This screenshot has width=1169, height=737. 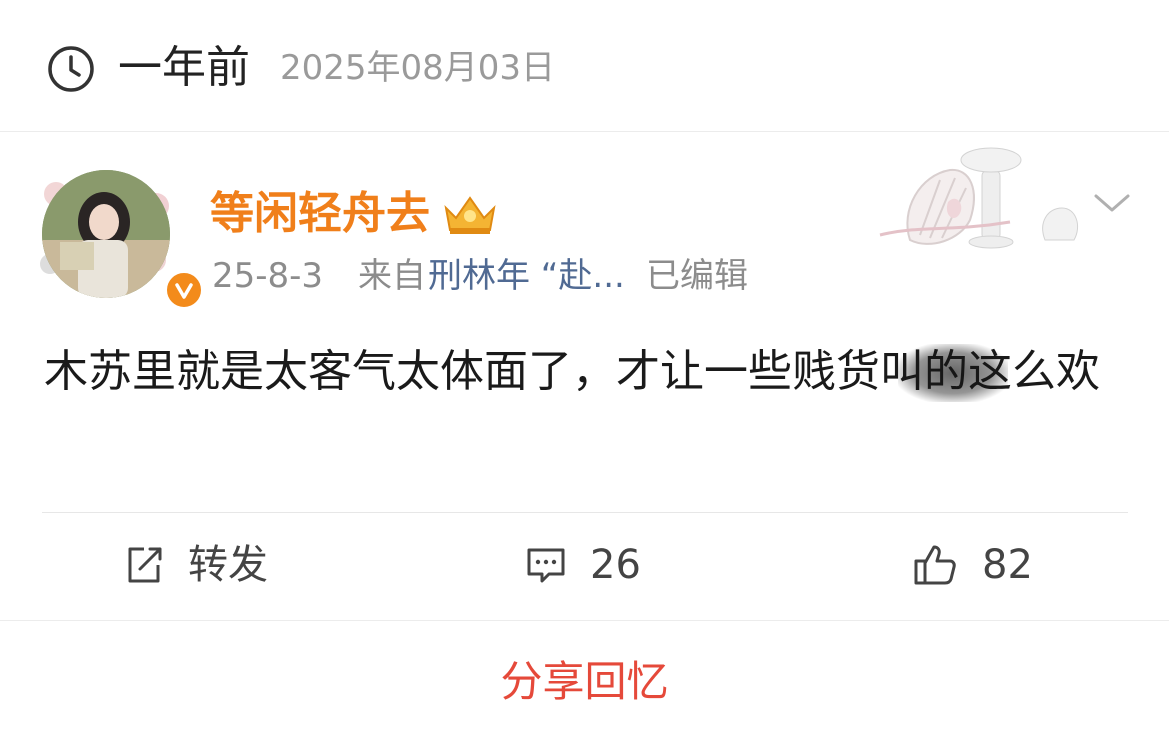 I want to click on decorative-card-image, so click(x=978, y=198).